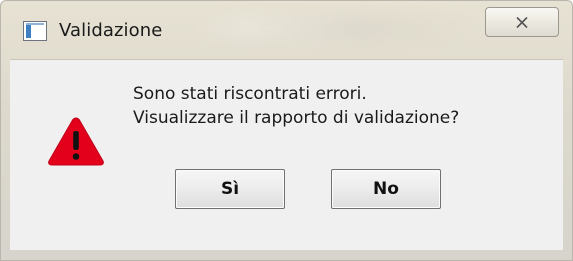 Image resolution: width=573 pixels, height=261 pixels. I want to click on close-button, so click(522, 22).